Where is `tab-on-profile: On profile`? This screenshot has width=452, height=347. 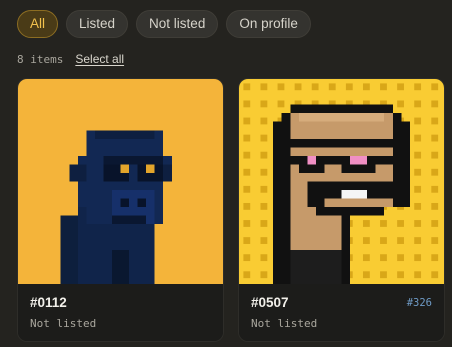 tab-on-profile: On profile is located at coordinates (268, 24).